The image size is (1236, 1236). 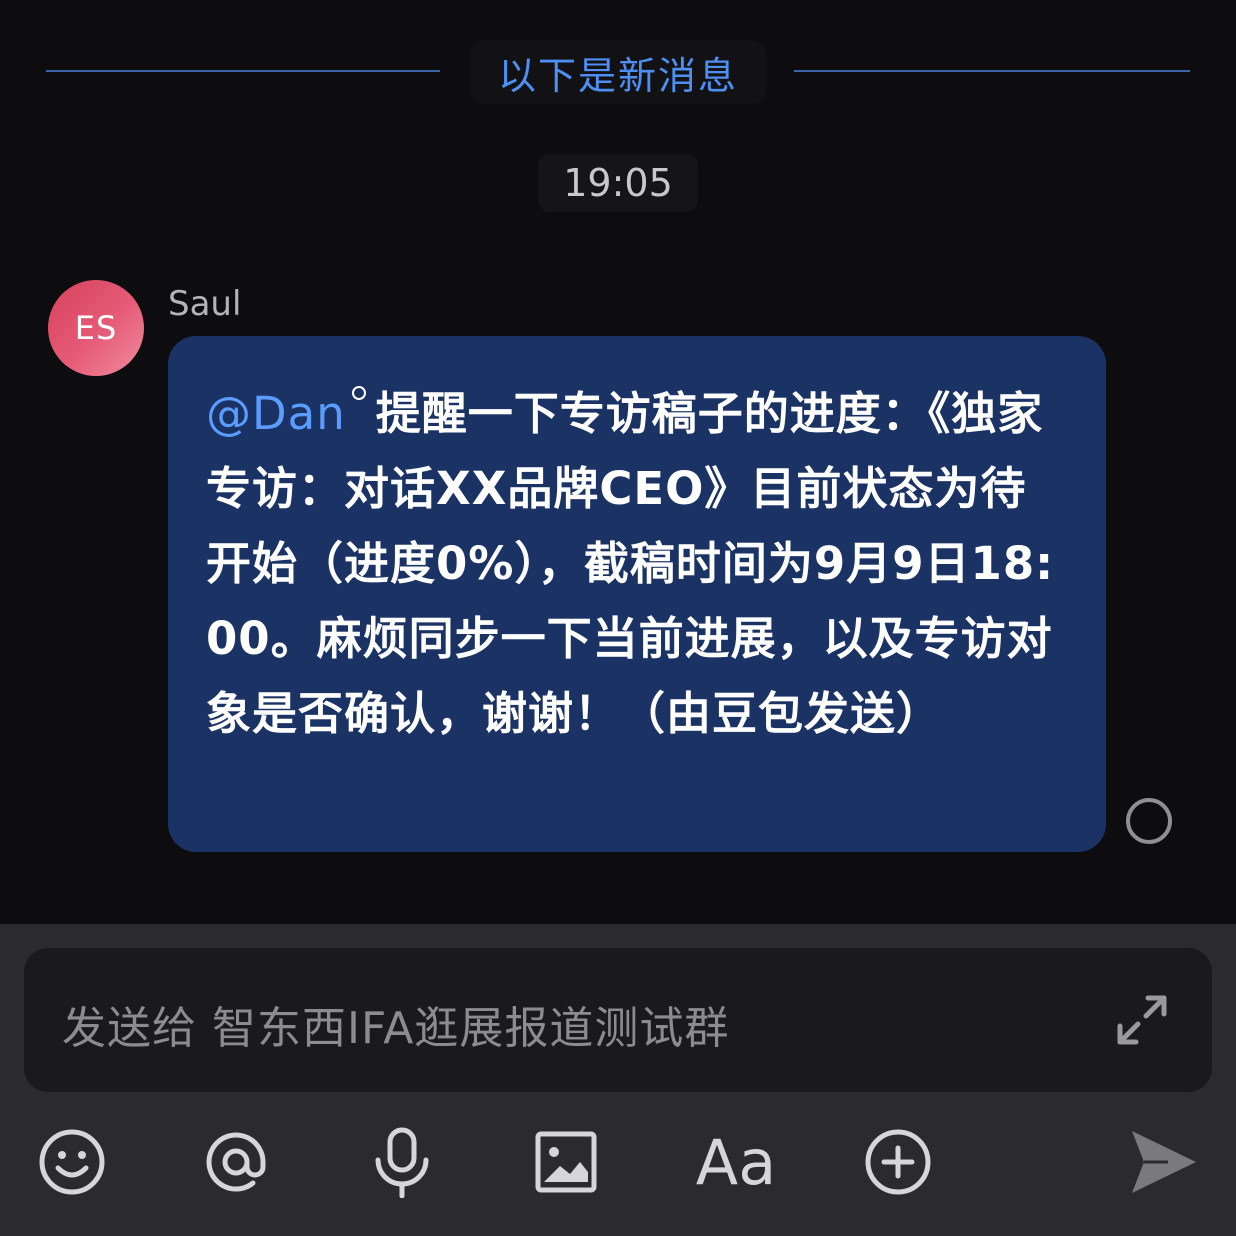 I want to click on send-icon, so click(x=1163, y=1162).